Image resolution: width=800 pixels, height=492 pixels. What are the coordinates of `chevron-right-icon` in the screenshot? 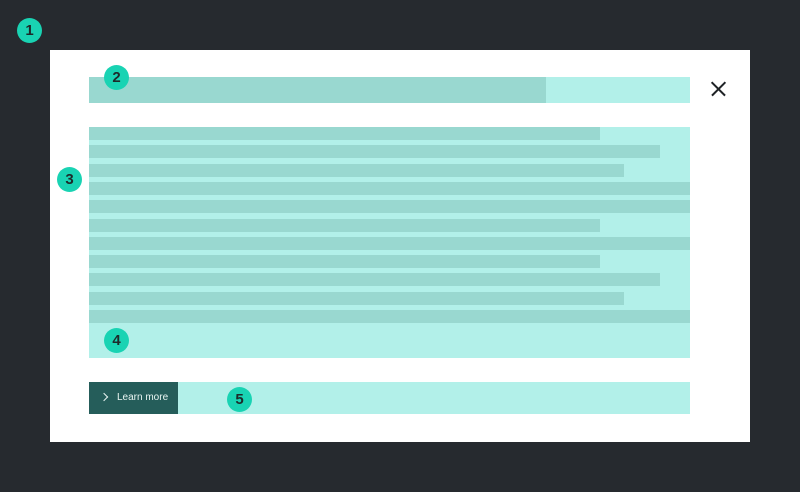 It's located at (104, 397).